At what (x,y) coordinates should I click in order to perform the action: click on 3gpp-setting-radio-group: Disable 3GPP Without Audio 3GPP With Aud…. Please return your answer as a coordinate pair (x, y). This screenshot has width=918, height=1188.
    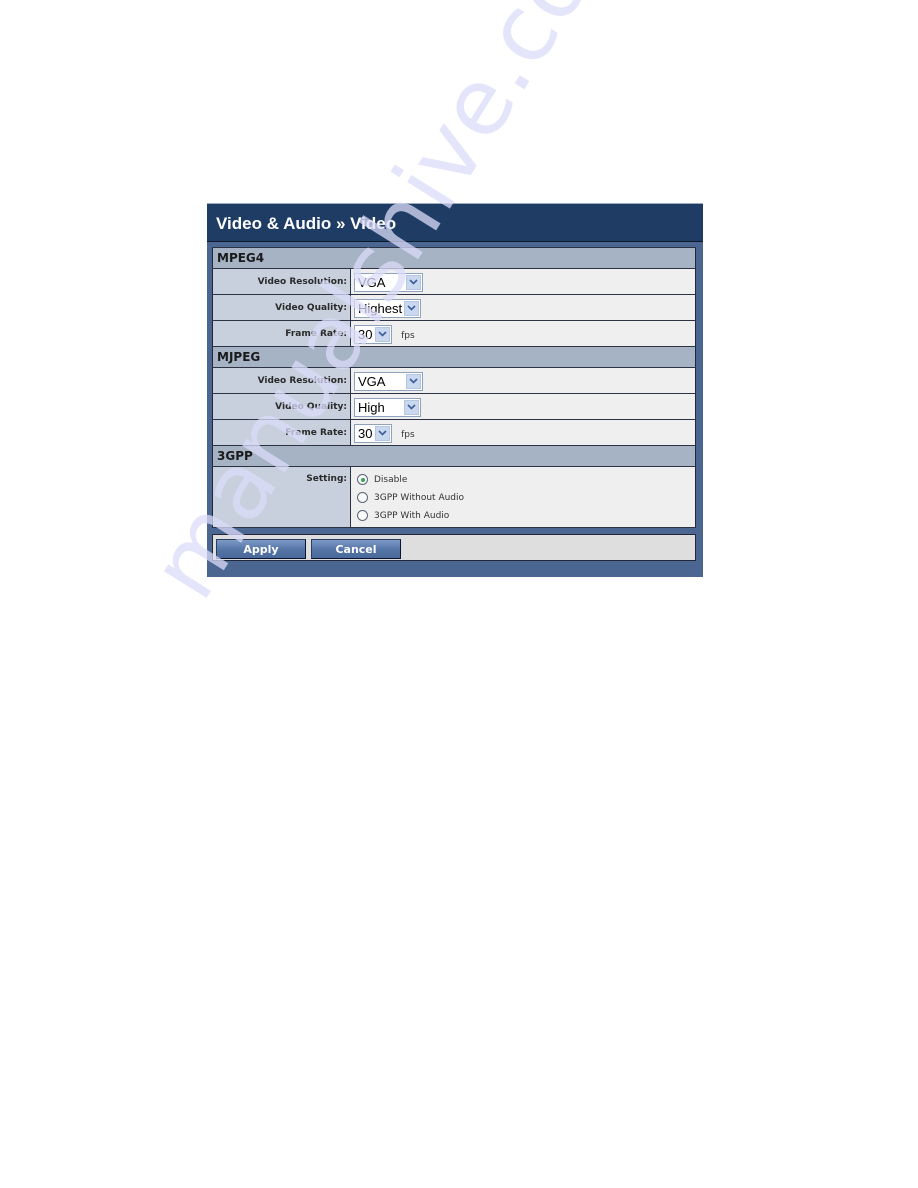
    Looking at the image, I should click on (523, 497).